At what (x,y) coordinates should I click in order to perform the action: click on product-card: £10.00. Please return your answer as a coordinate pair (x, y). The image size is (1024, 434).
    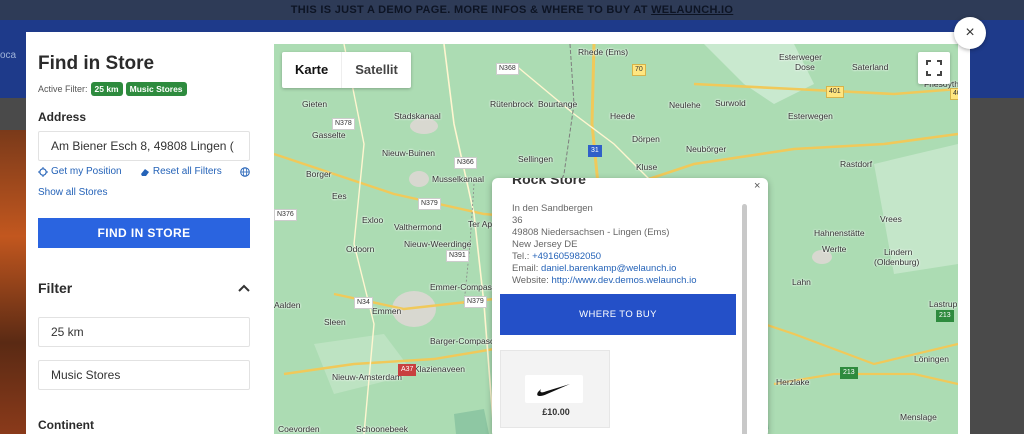
    Looking at the image, I should click on (555, 389).